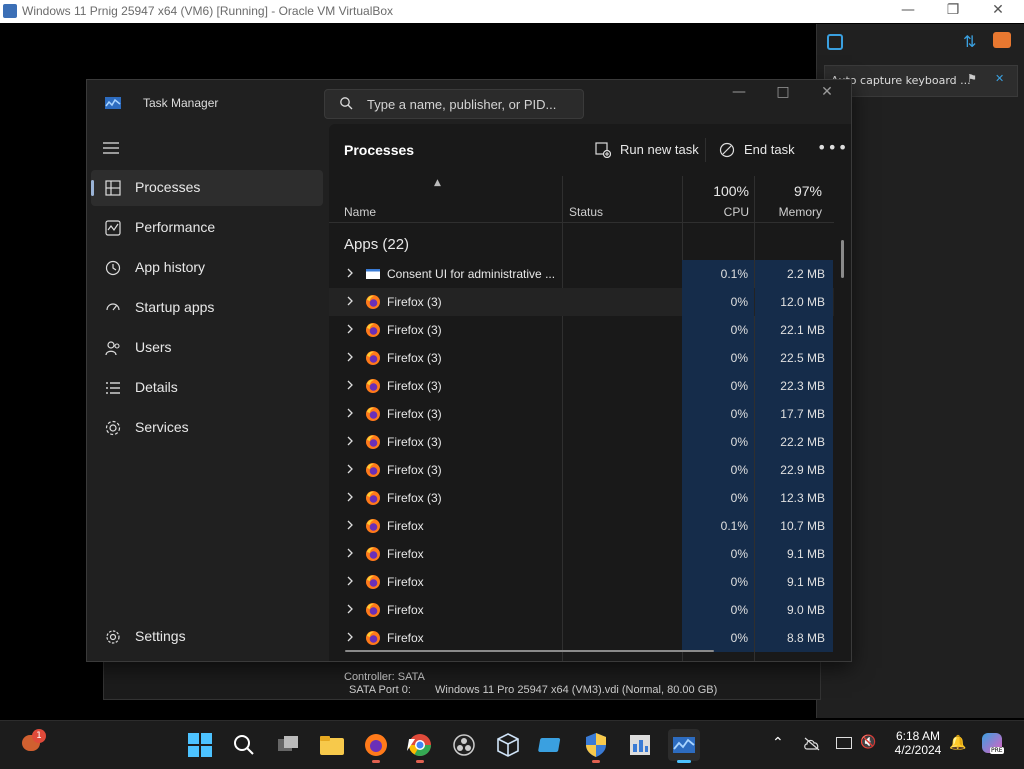 The image size is (1024, 769). Describe the element at coordinates (581, 358) in the screenshot. I see `table-row: Firefox (3) 0% 22.5 MB` at that location.